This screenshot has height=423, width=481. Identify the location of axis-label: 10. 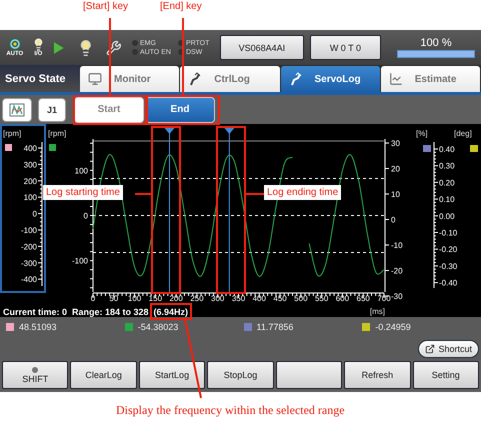
(395, 194).